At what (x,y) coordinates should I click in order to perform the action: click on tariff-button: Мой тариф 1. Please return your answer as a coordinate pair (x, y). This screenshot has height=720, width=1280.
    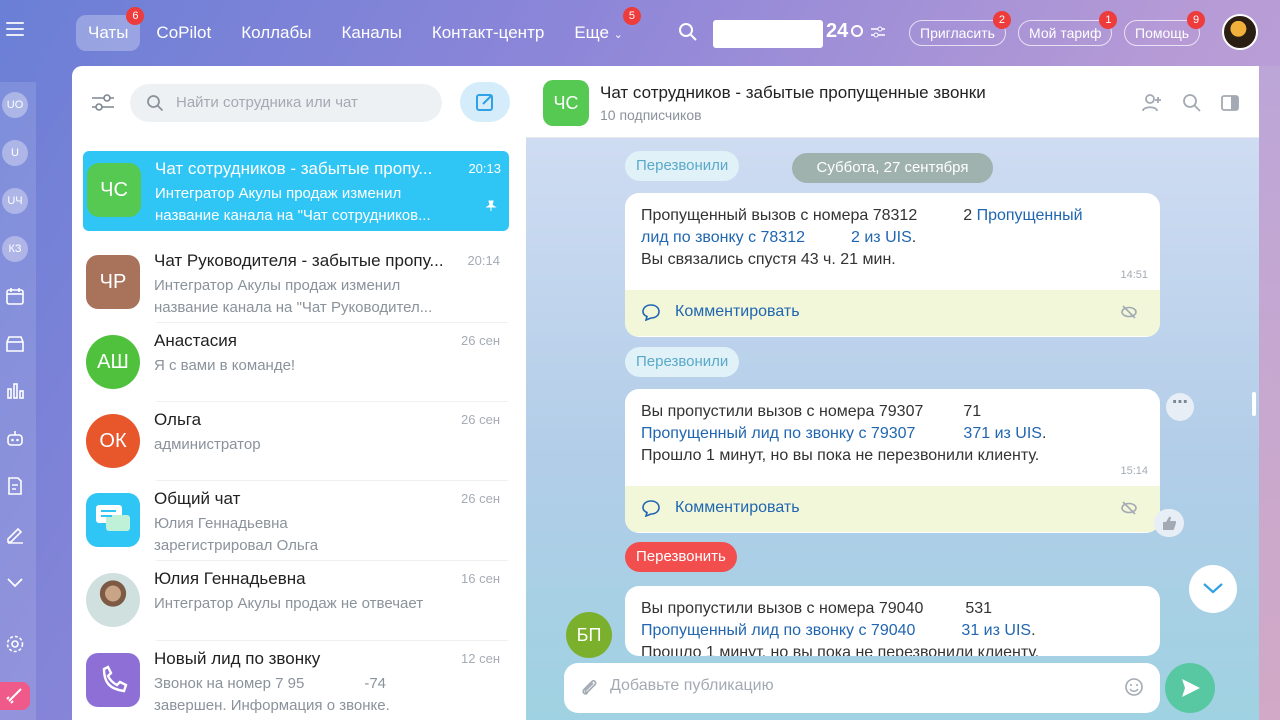
    Looking at the image, I should click on (1068, 28).